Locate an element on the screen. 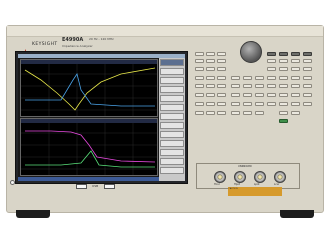 The width and height of the screenshot is (330, 240). preset-key is located at coordinates (283, 121).